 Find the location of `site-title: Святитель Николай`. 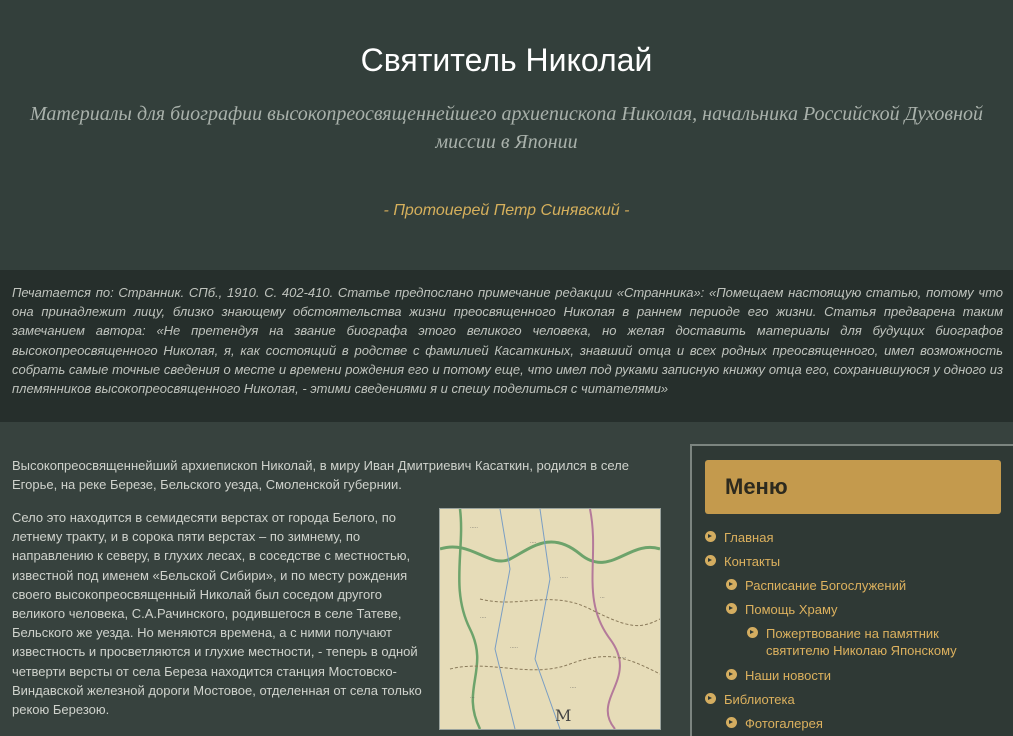

site-title: Святитель Николай is located at coordinates (506, 60).